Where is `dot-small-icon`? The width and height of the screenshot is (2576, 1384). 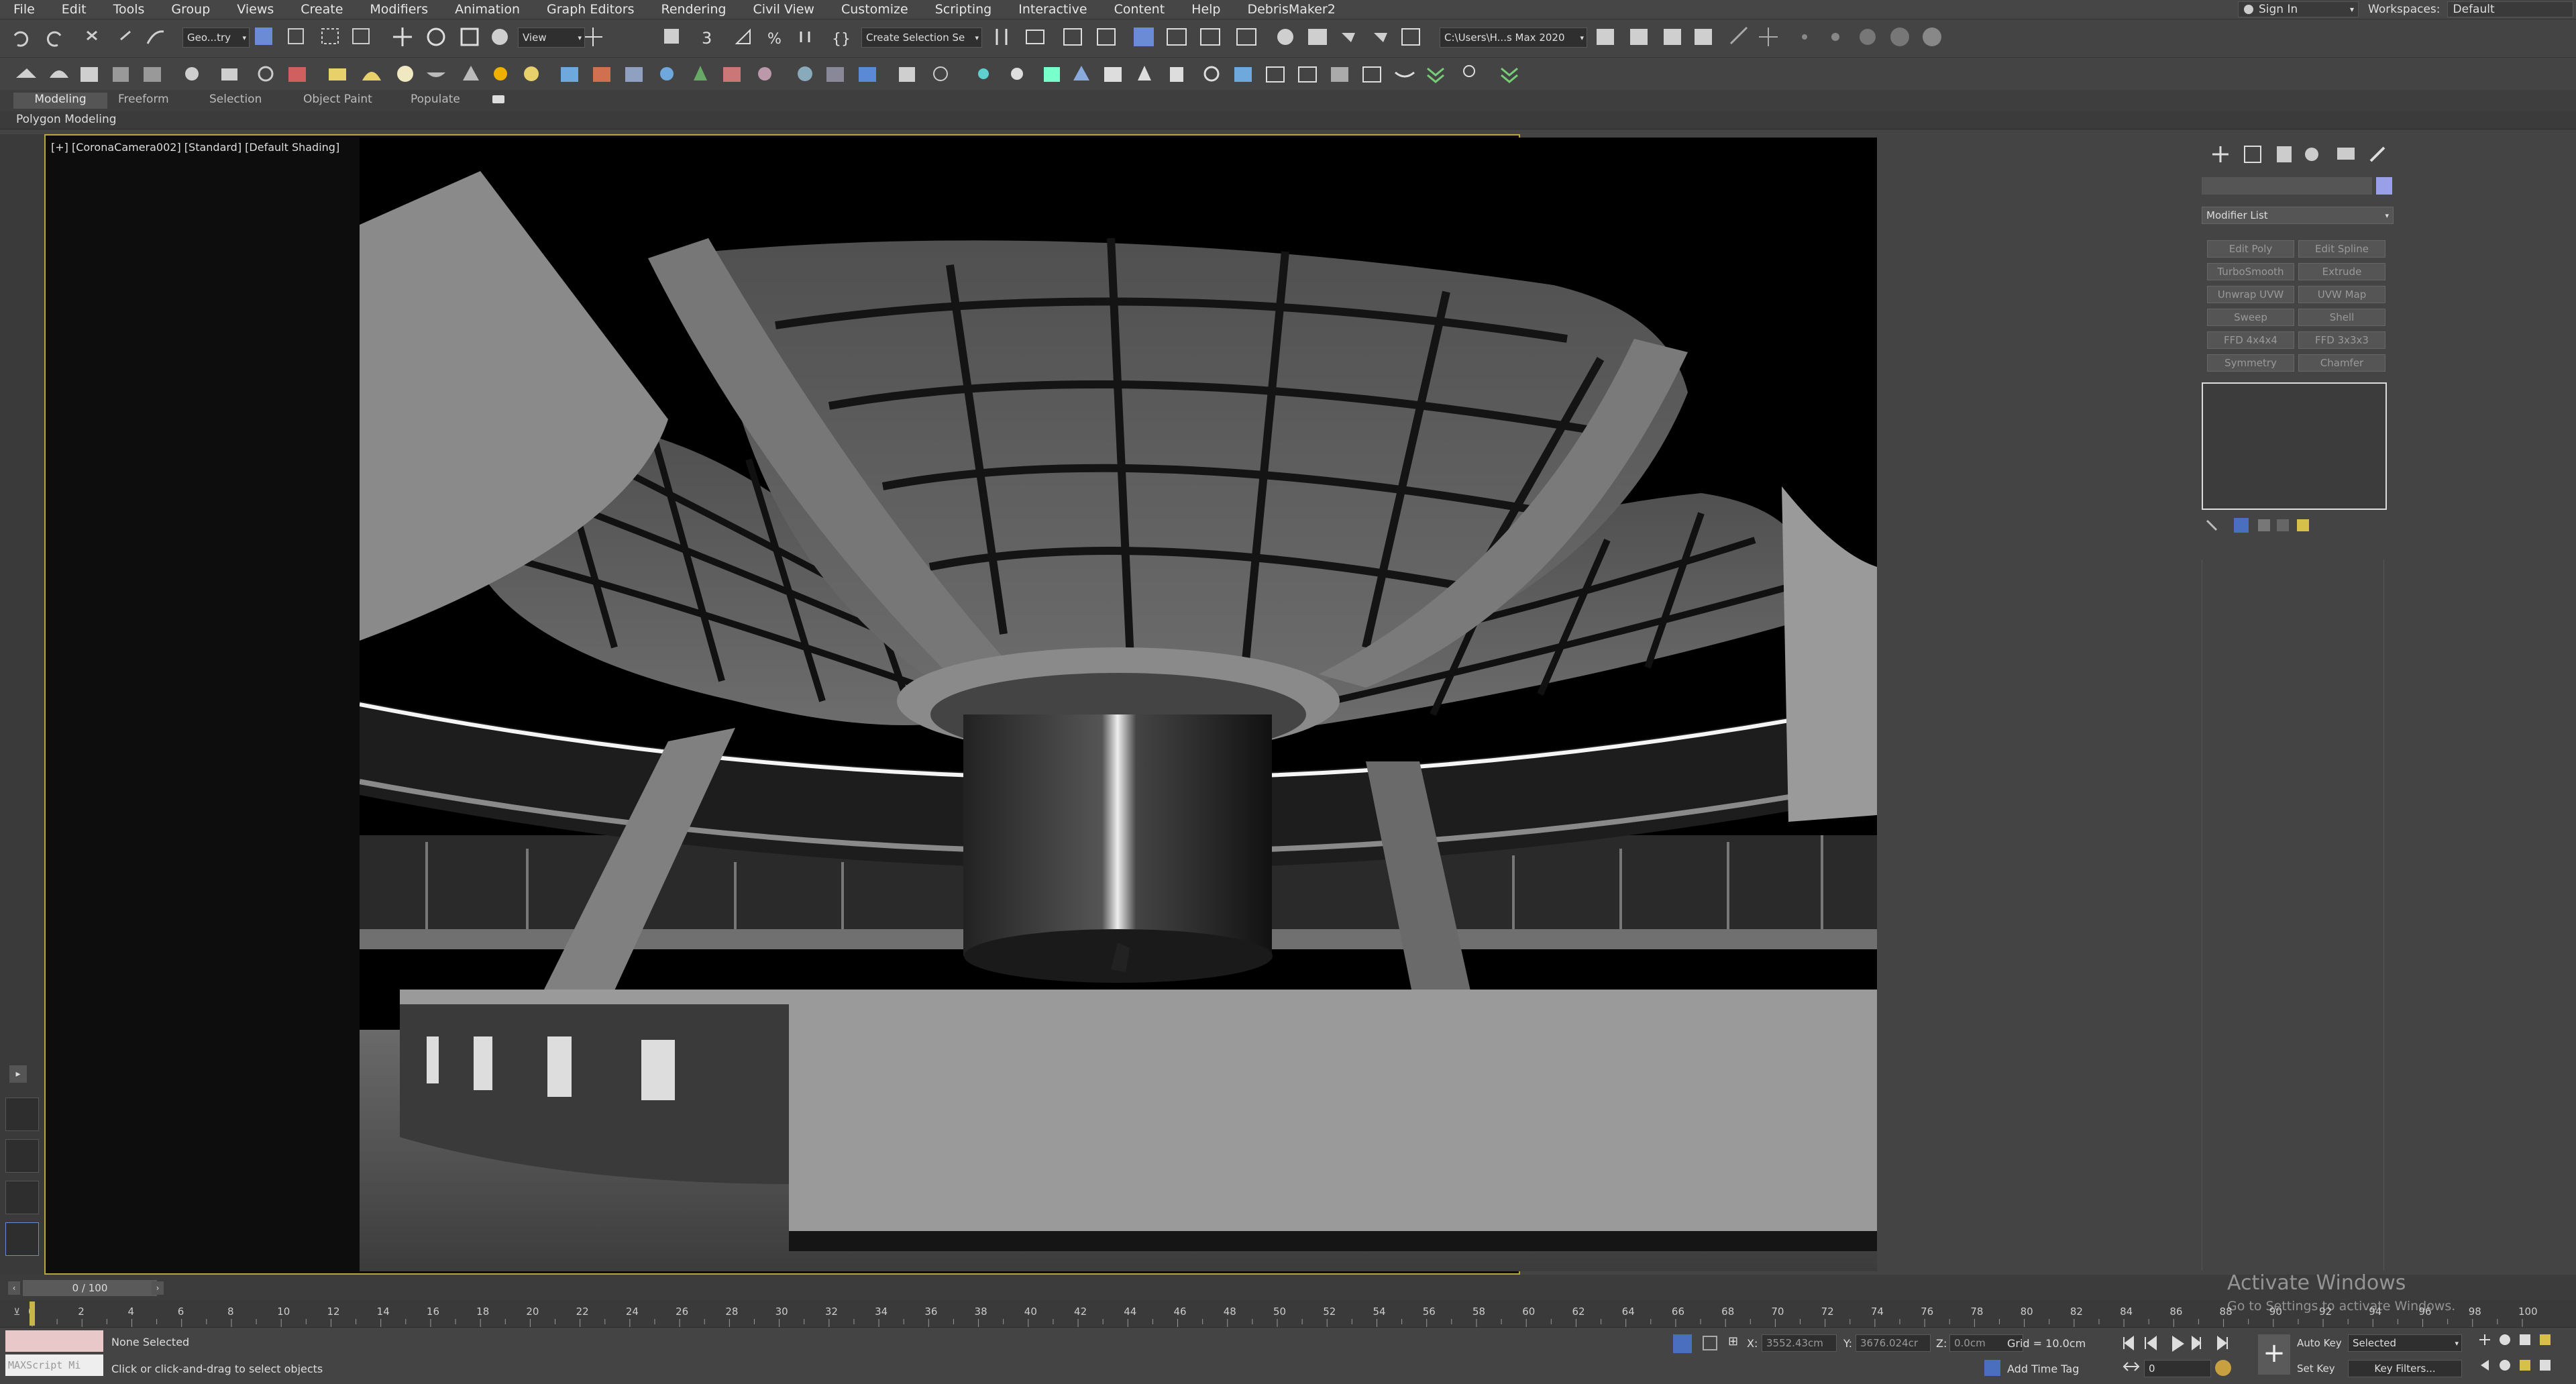
dot-small-icon is located at coordinates (1804, 37).